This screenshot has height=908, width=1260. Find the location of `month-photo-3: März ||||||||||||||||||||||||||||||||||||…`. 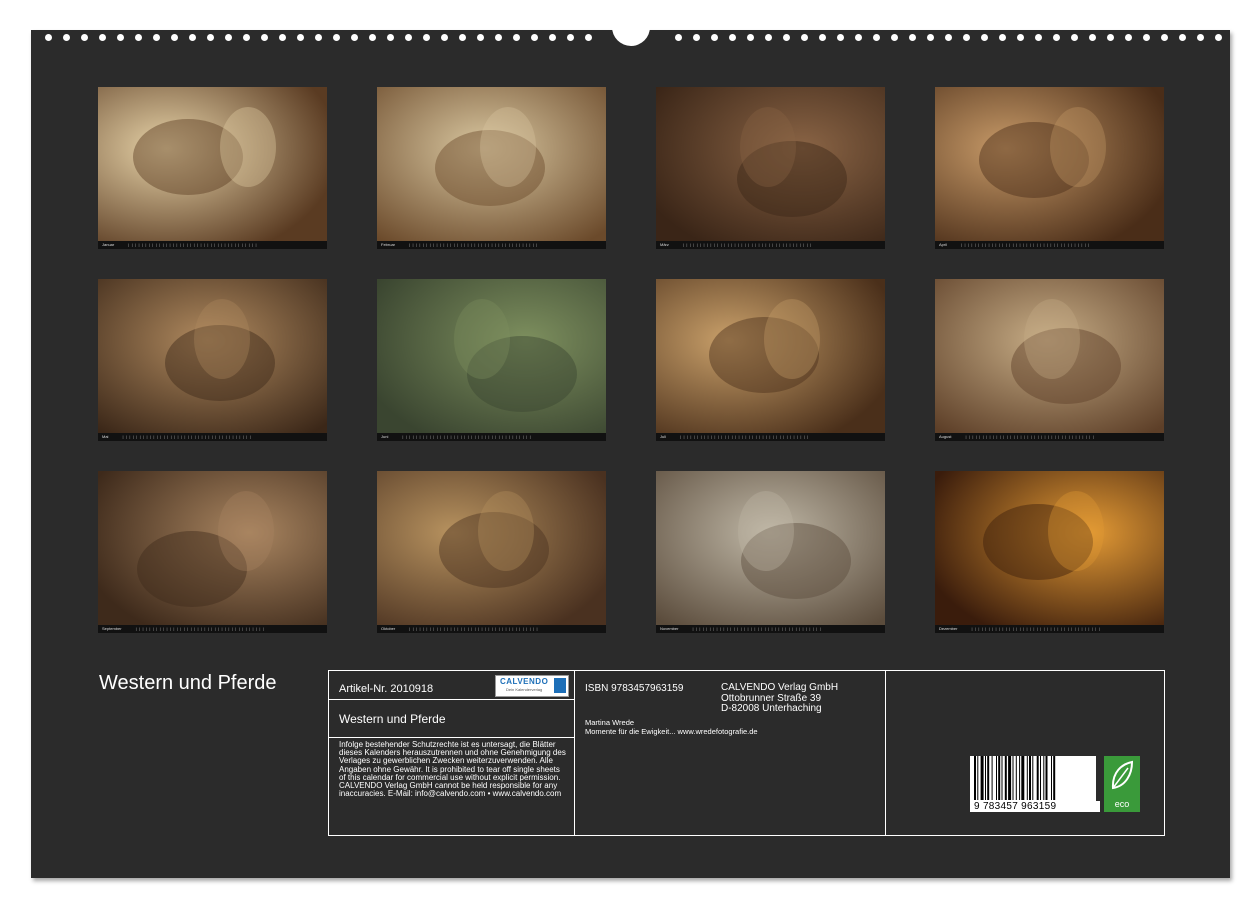

month-photo-3: März ||||||||||||||||||||||||||||||||||||… is located at coordinates (770, 168).